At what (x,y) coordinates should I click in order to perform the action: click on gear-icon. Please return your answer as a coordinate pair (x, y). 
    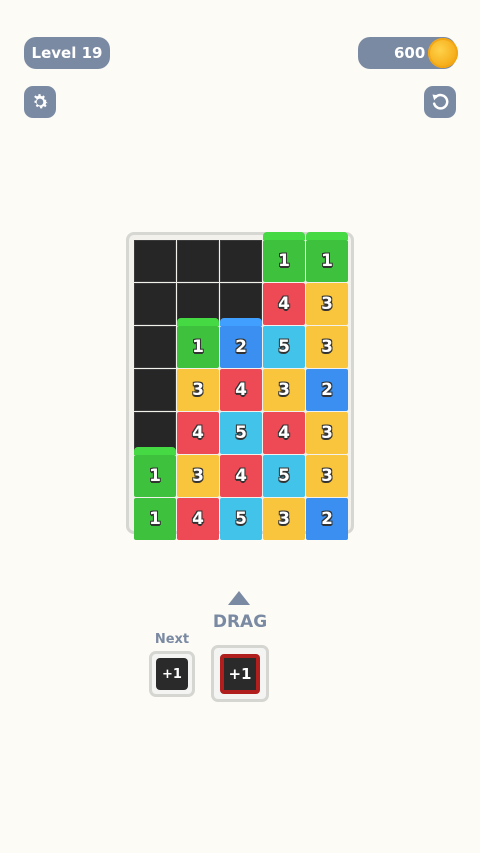
    Looking at the image, I should click on (41, 101).